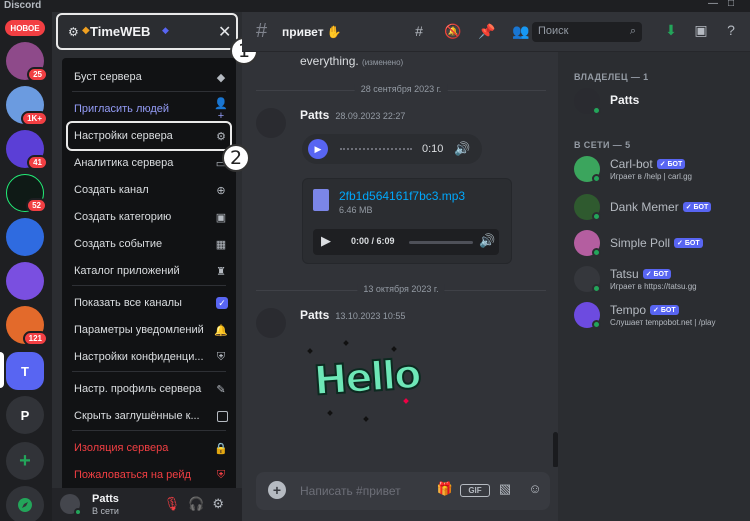 Image resolution: width=750 pixels, height=521 pixels. Describe the element at coordinates (151, 475) in the screenshot. I see `menu-item-report-raid: Пожаловаться на рейд ⛨` at that location.